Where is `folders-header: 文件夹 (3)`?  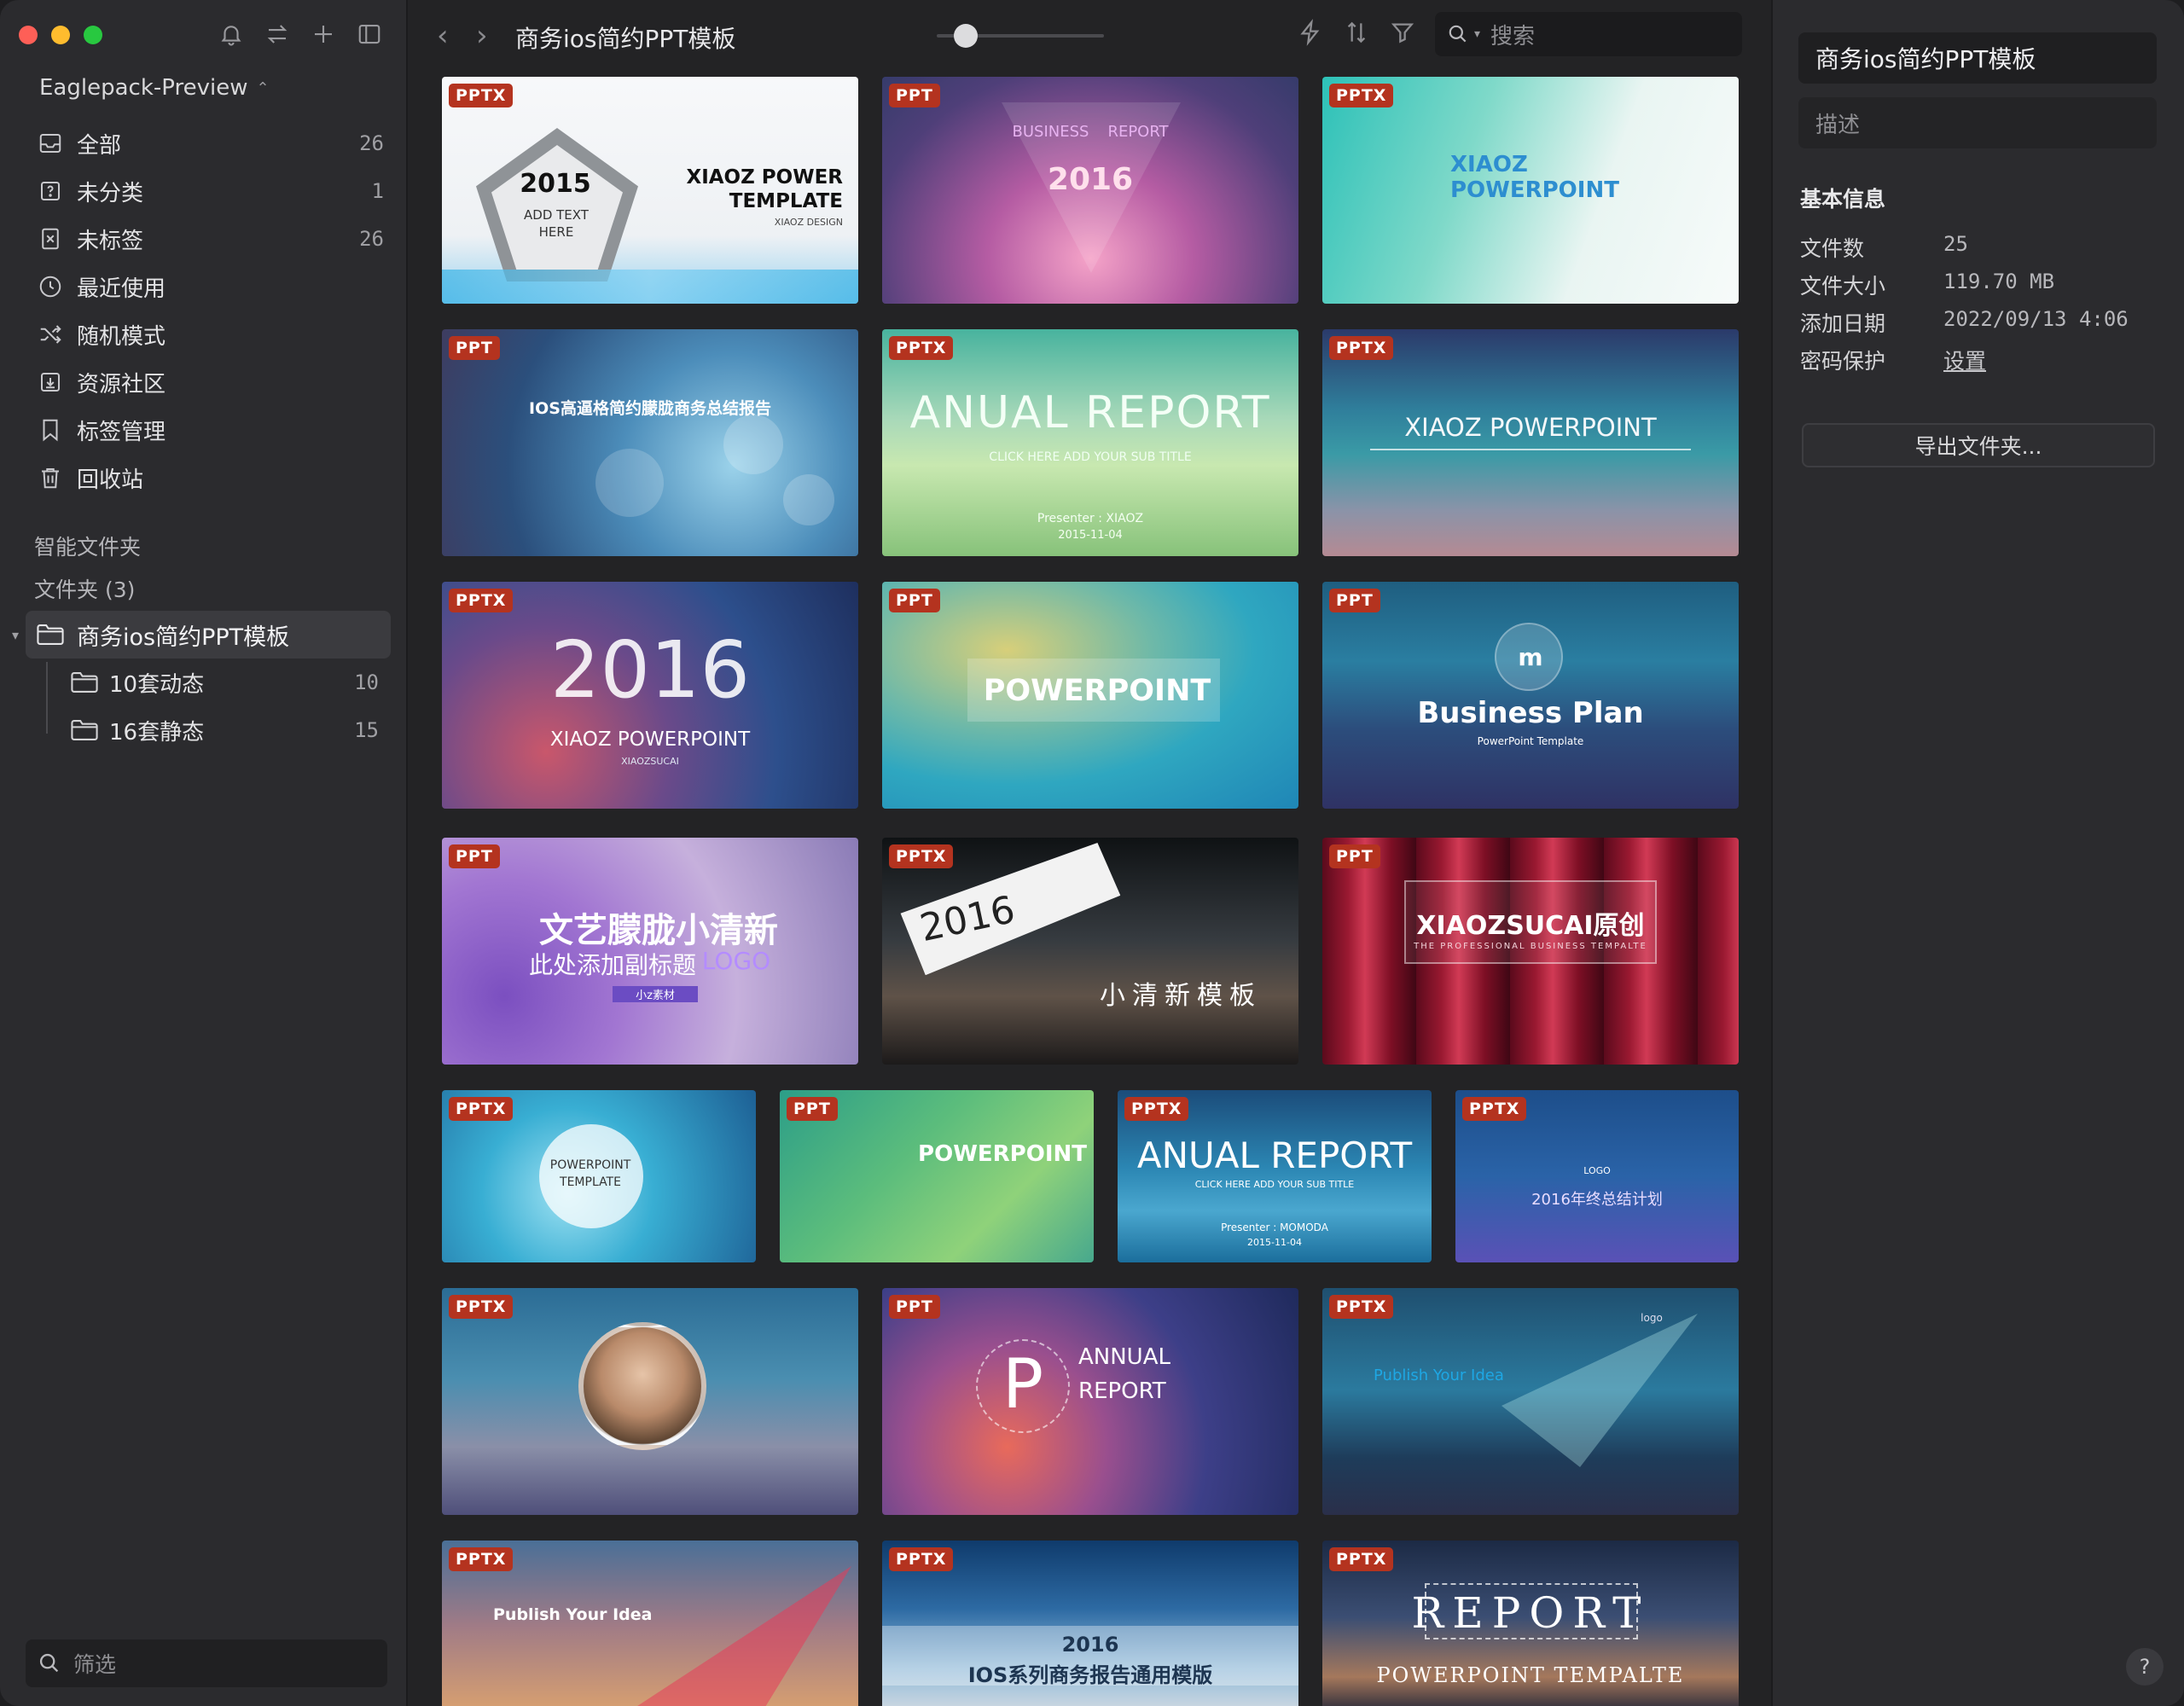
folders-header: 文件夹 (3) is located at coordinates (84, 588).